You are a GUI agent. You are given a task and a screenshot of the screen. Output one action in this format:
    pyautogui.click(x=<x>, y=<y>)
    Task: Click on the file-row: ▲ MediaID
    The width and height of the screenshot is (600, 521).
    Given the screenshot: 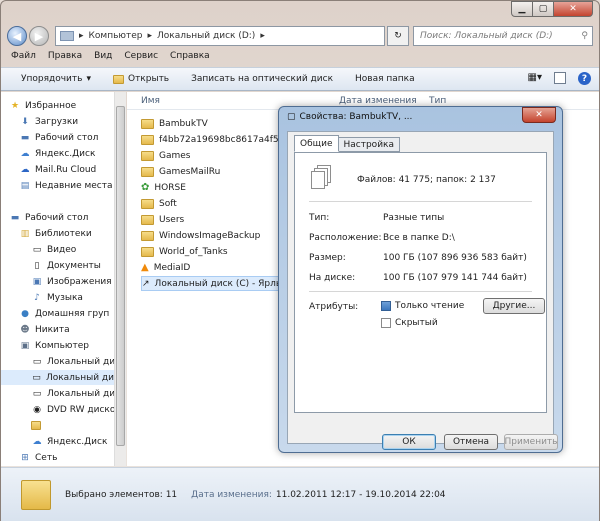 What is the action you would take?
    pyautogui.click(x=216, y=267)
    